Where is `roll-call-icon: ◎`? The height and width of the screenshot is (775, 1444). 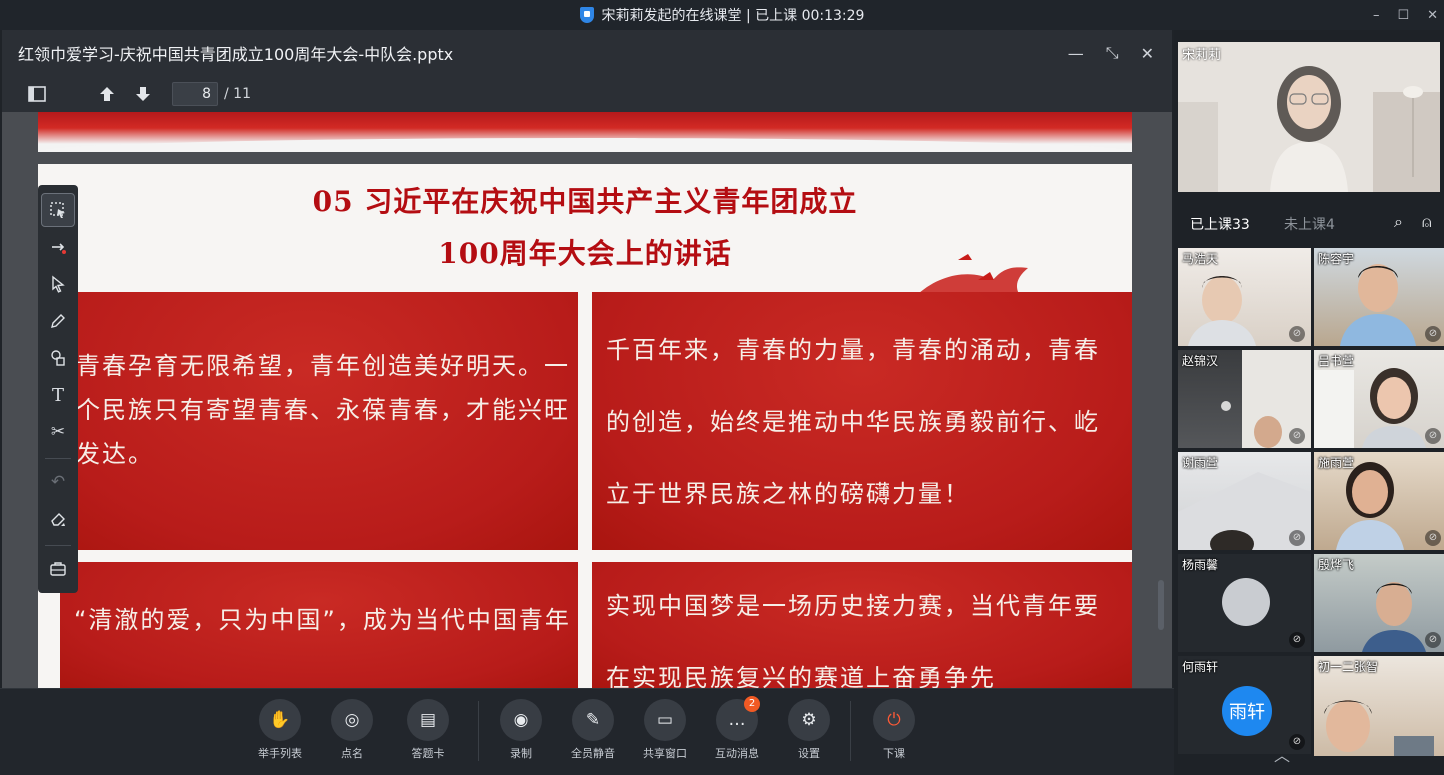 roll-call-icon: ◎ is located at coordinates (352, 720).